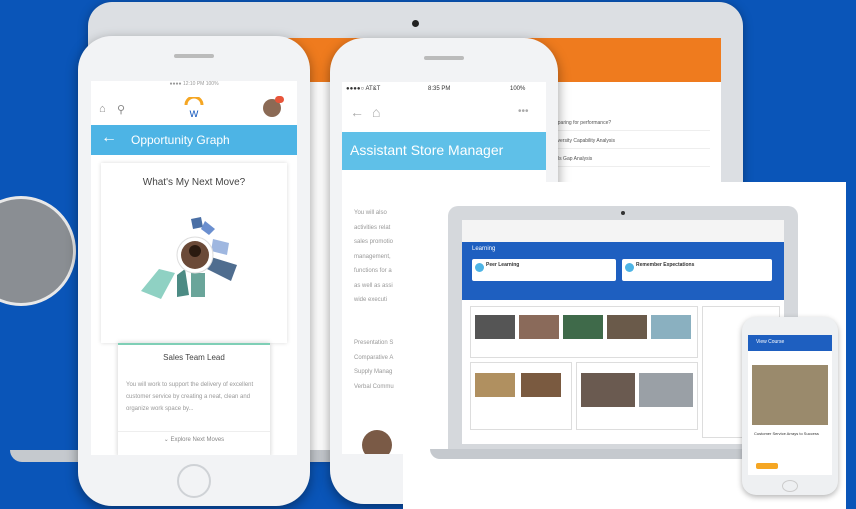 This screenshot has height=509, width=856. What do you see at coordinates (197, 440) in the screenshot?
I see `explore-label: Explore Next Moves` at bounding box center [197, 440].